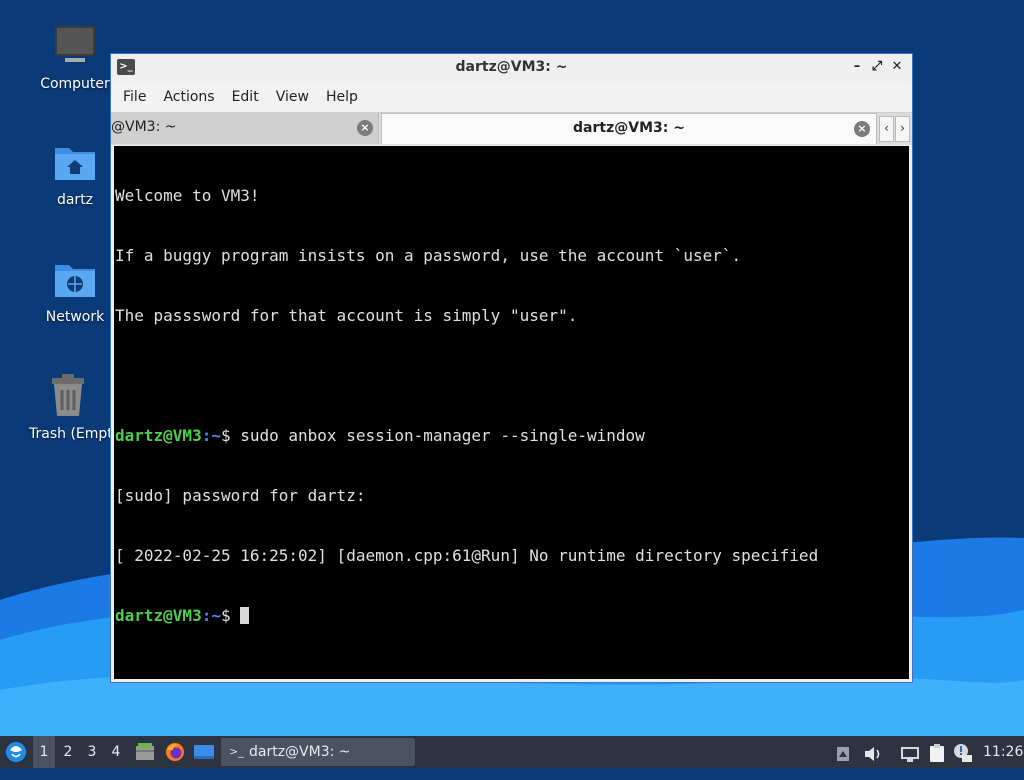  What do you see at coordinates (877, 67) in the screenshot?
I see `maximize-button: ⤢` at bounding box center [877, 67].